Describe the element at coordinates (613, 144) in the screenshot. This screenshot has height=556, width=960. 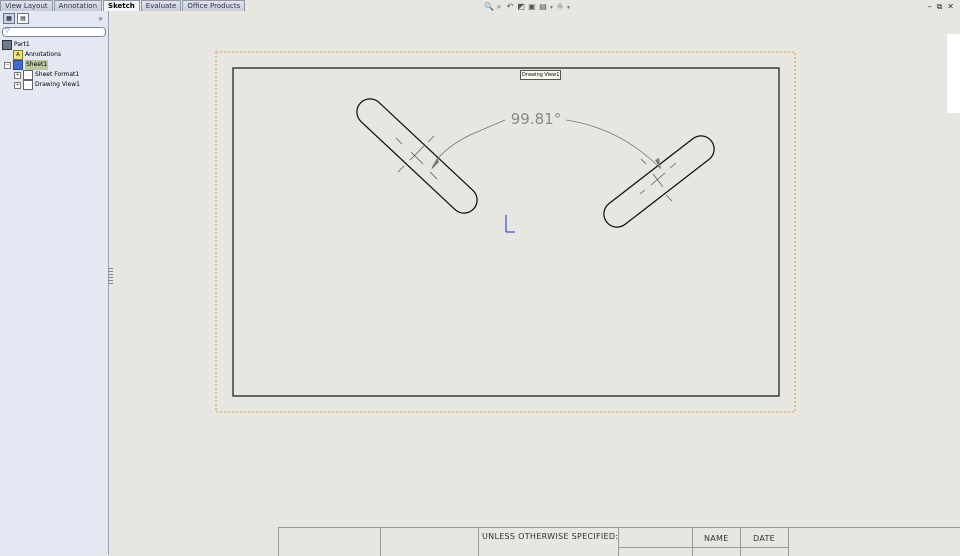
I see `dimension-arc-right` at that location.